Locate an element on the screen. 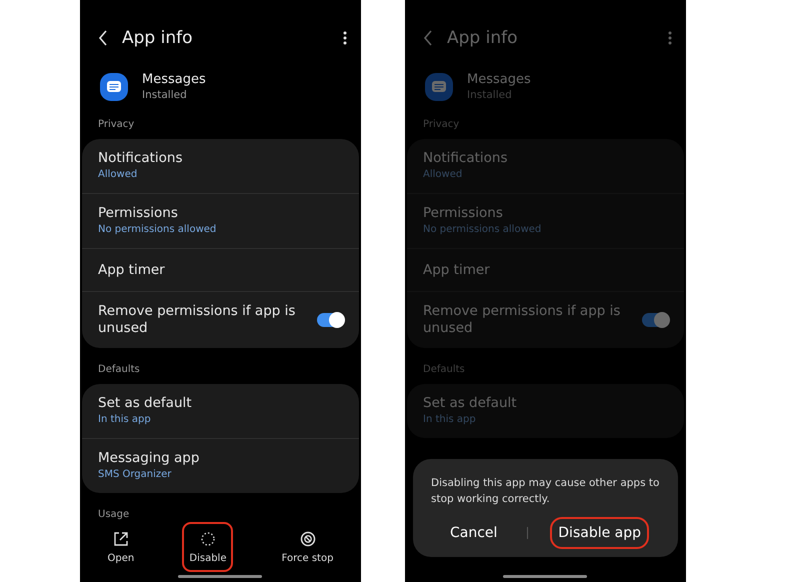 The height and width of the screenshot is (582, 800). settings-row: Set as default In this app is located at coordinates (220, 411).